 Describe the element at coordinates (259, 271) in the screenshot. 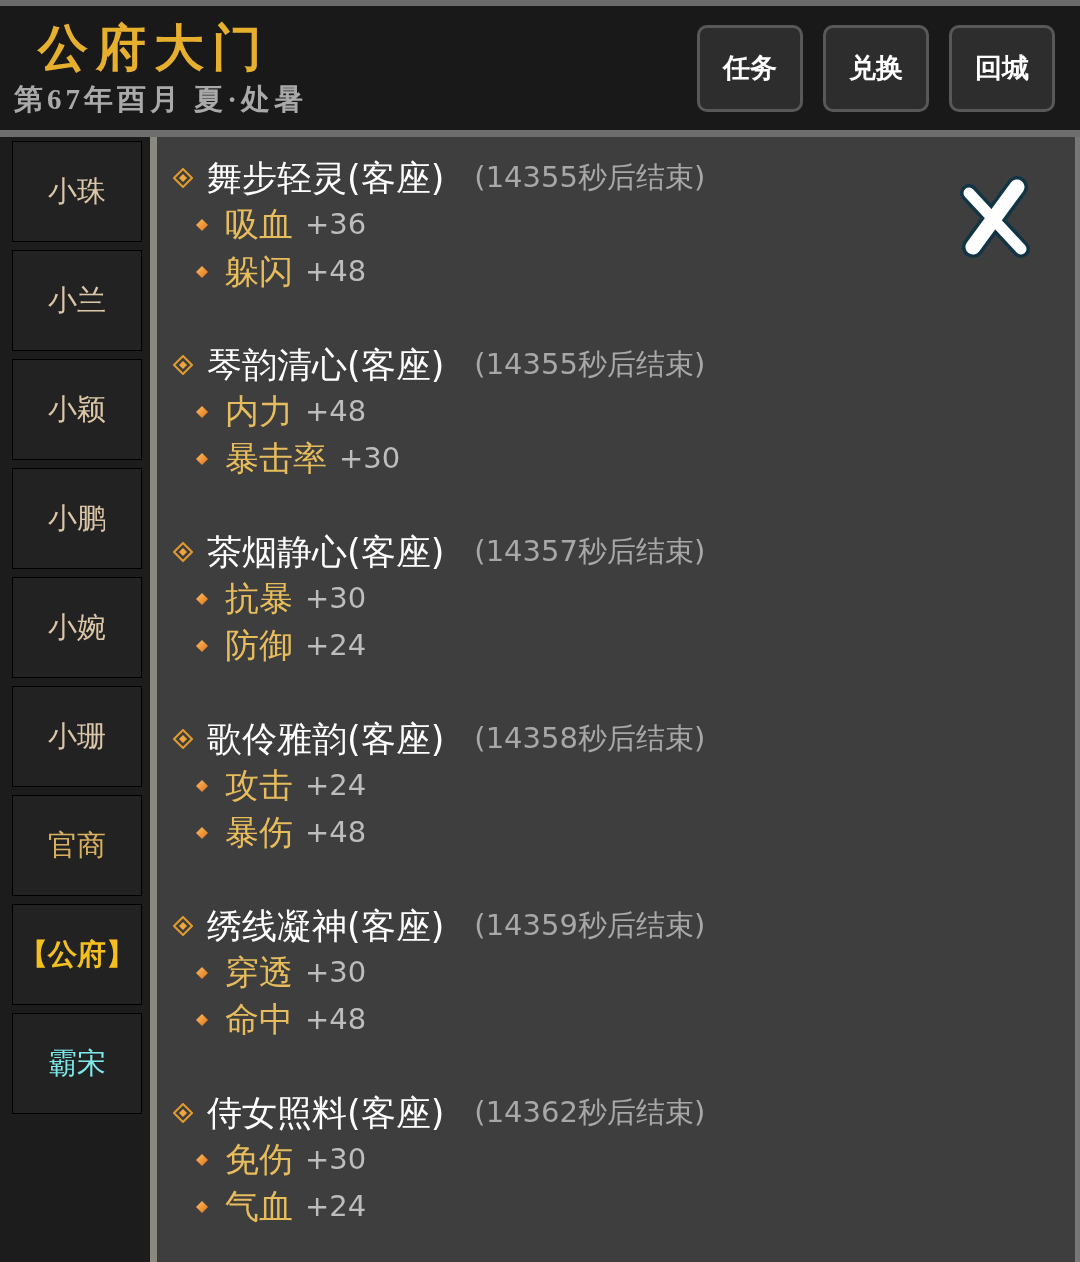

I see `stat-name: 躲闪` at that location.